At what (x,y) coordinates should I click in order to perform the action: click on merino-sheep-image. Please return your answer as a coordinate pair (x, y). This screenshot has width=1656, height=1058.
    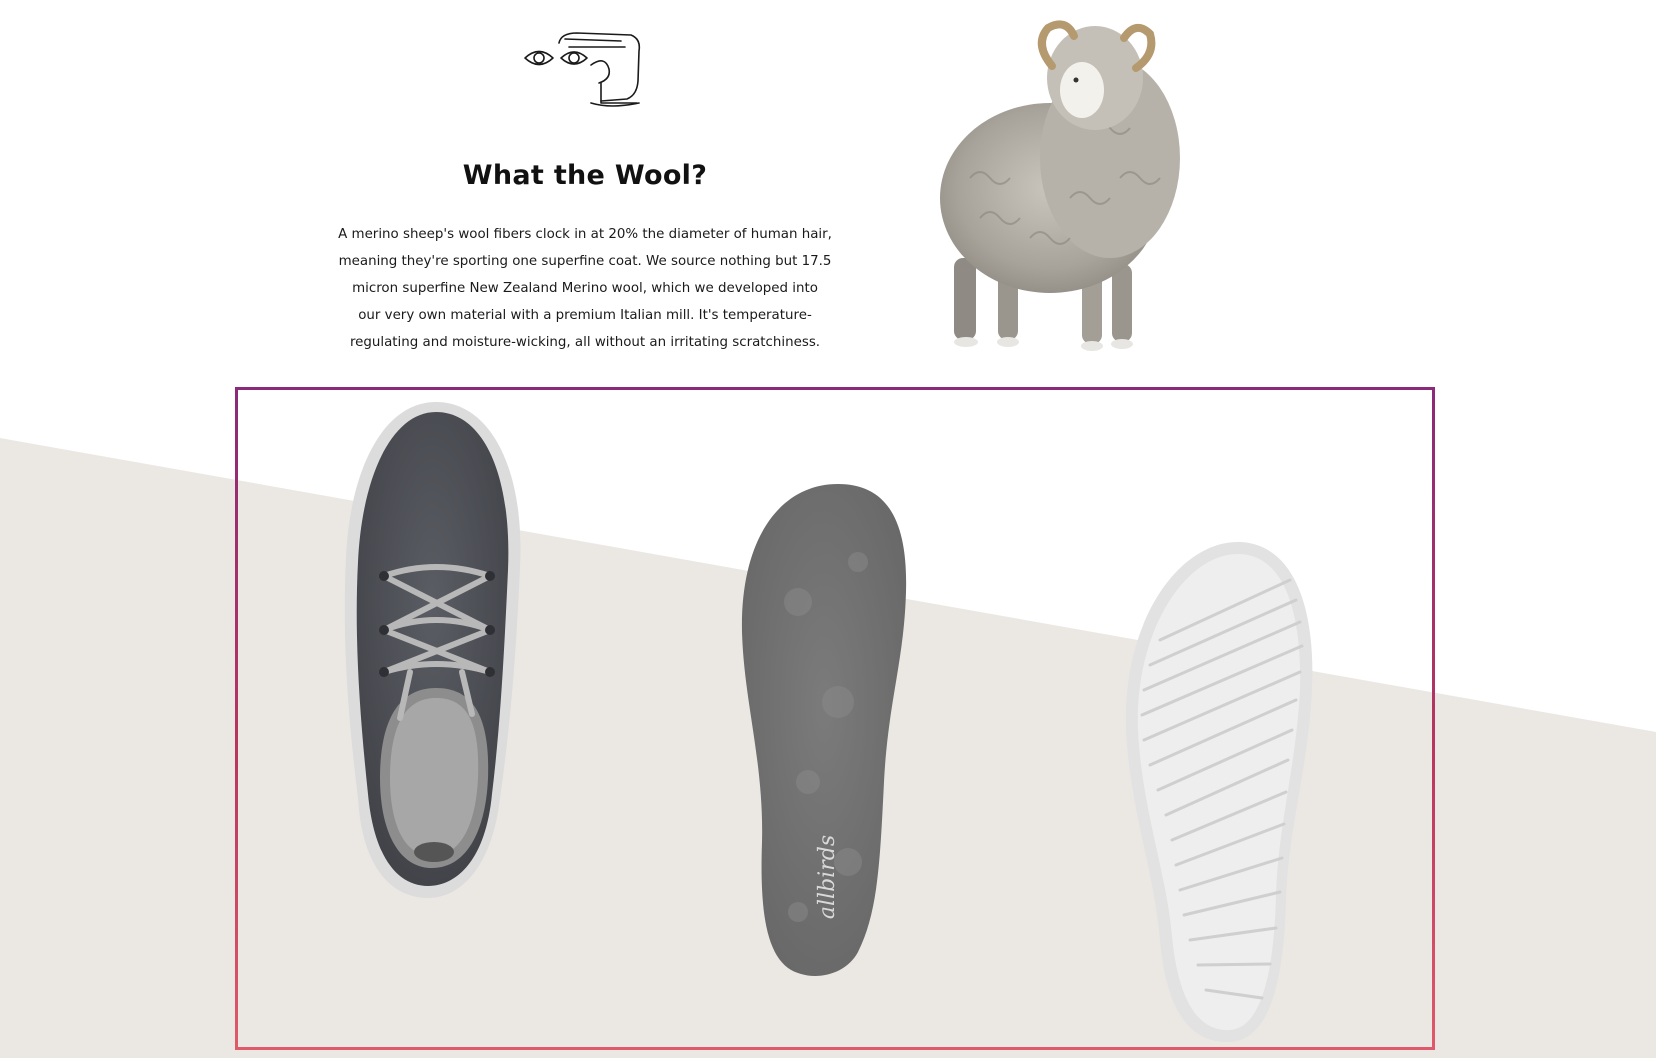
    Looking at the image, I should click on (1060, 185).